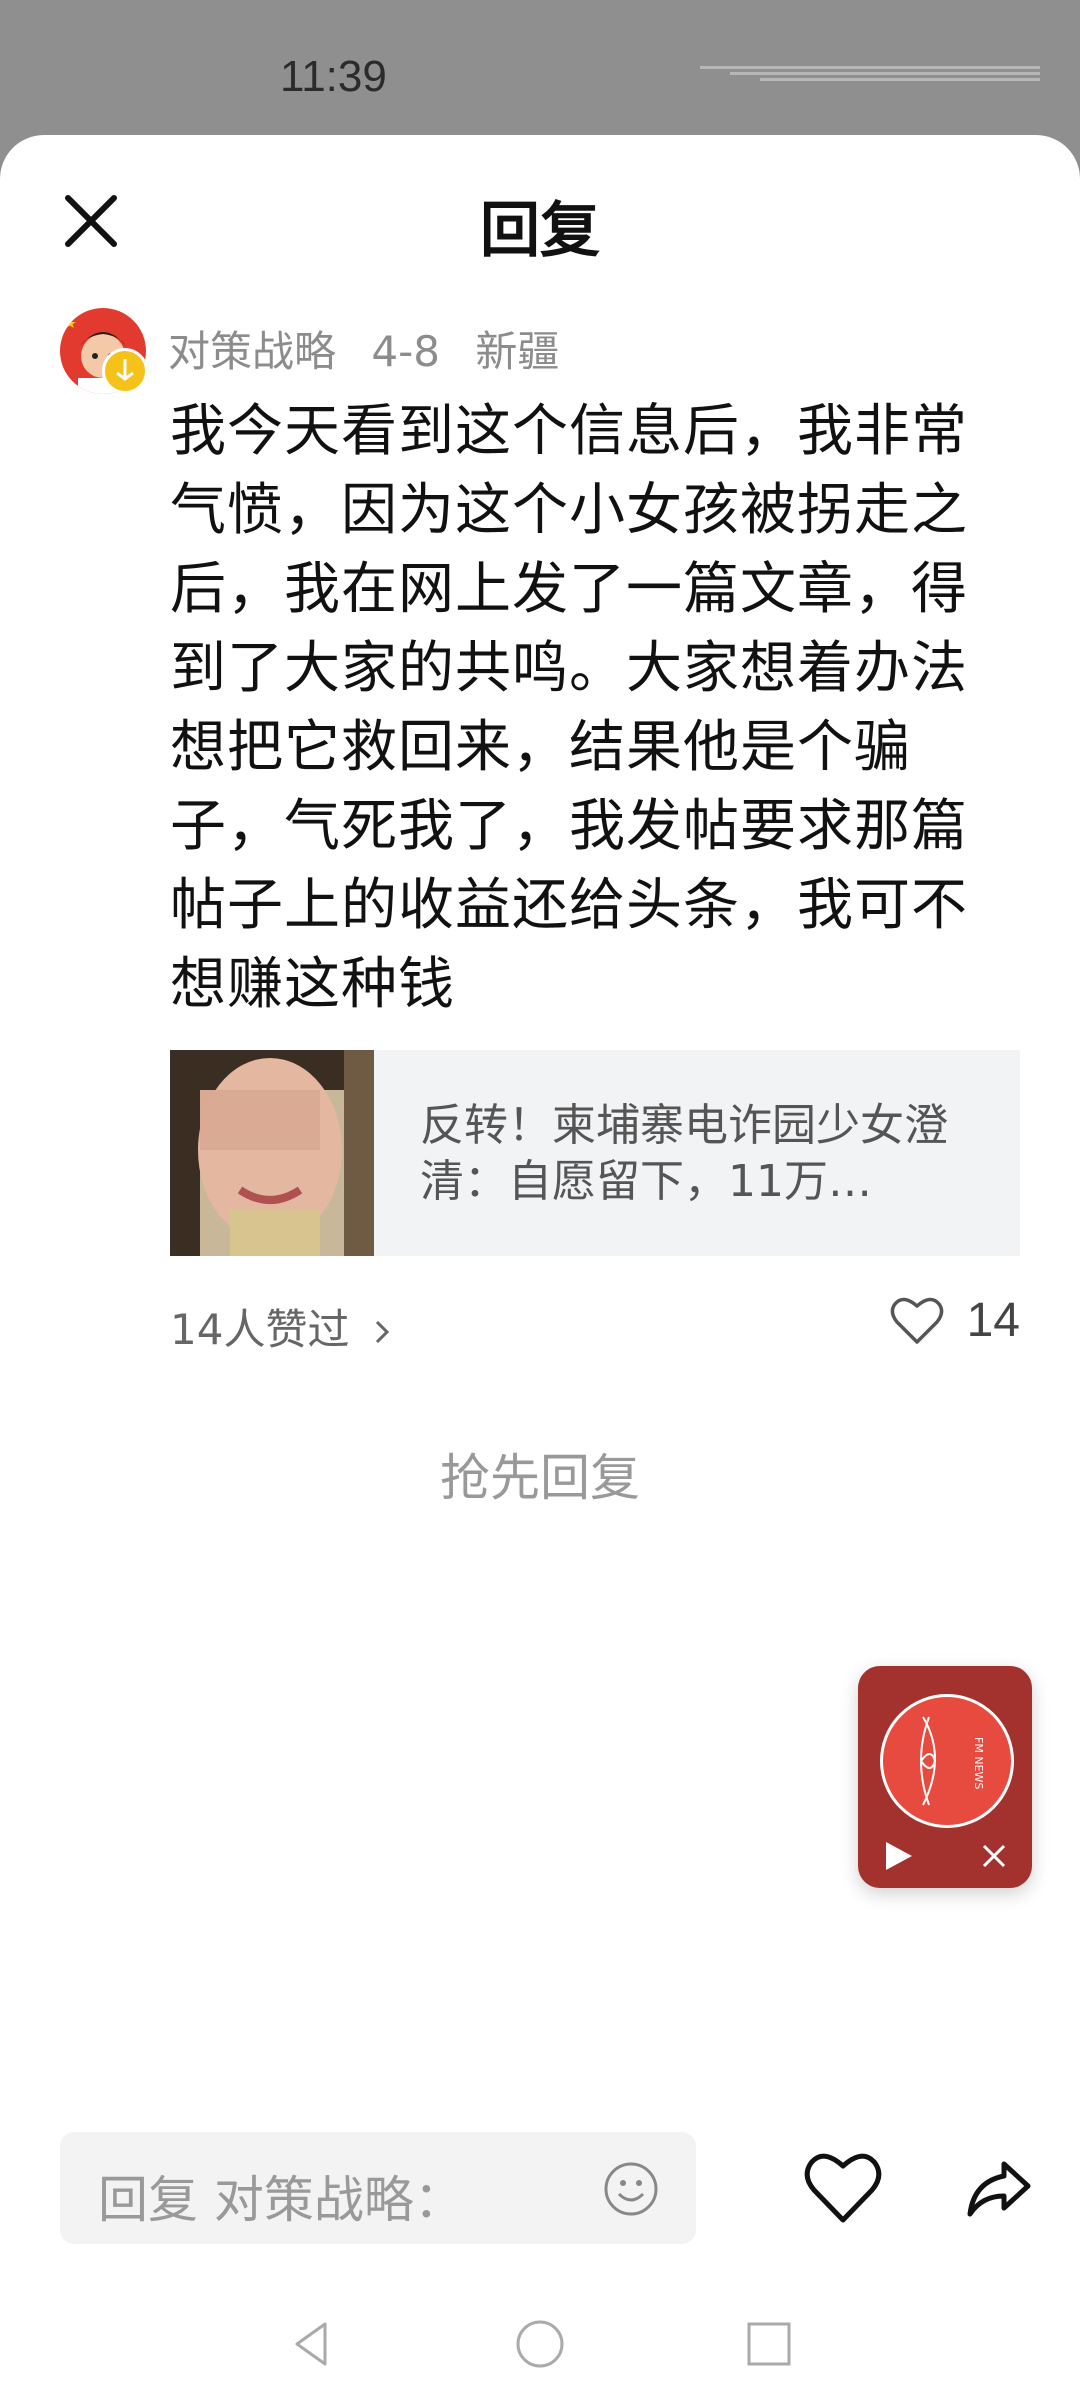  I want to click on chevron-right-icon, so click(382, 1332).